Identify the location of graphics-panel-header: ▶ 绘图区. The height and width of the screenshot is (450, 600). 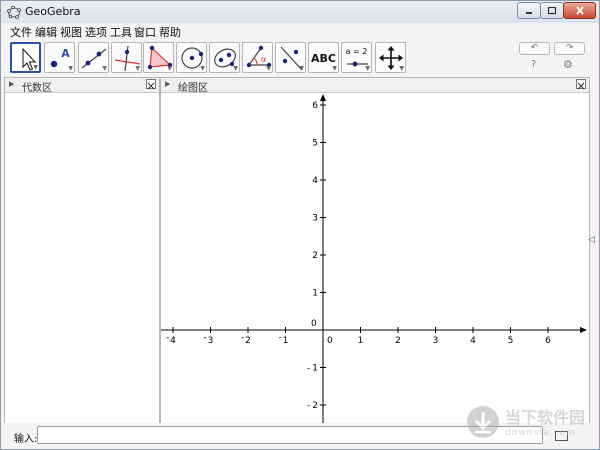
(375, 86).